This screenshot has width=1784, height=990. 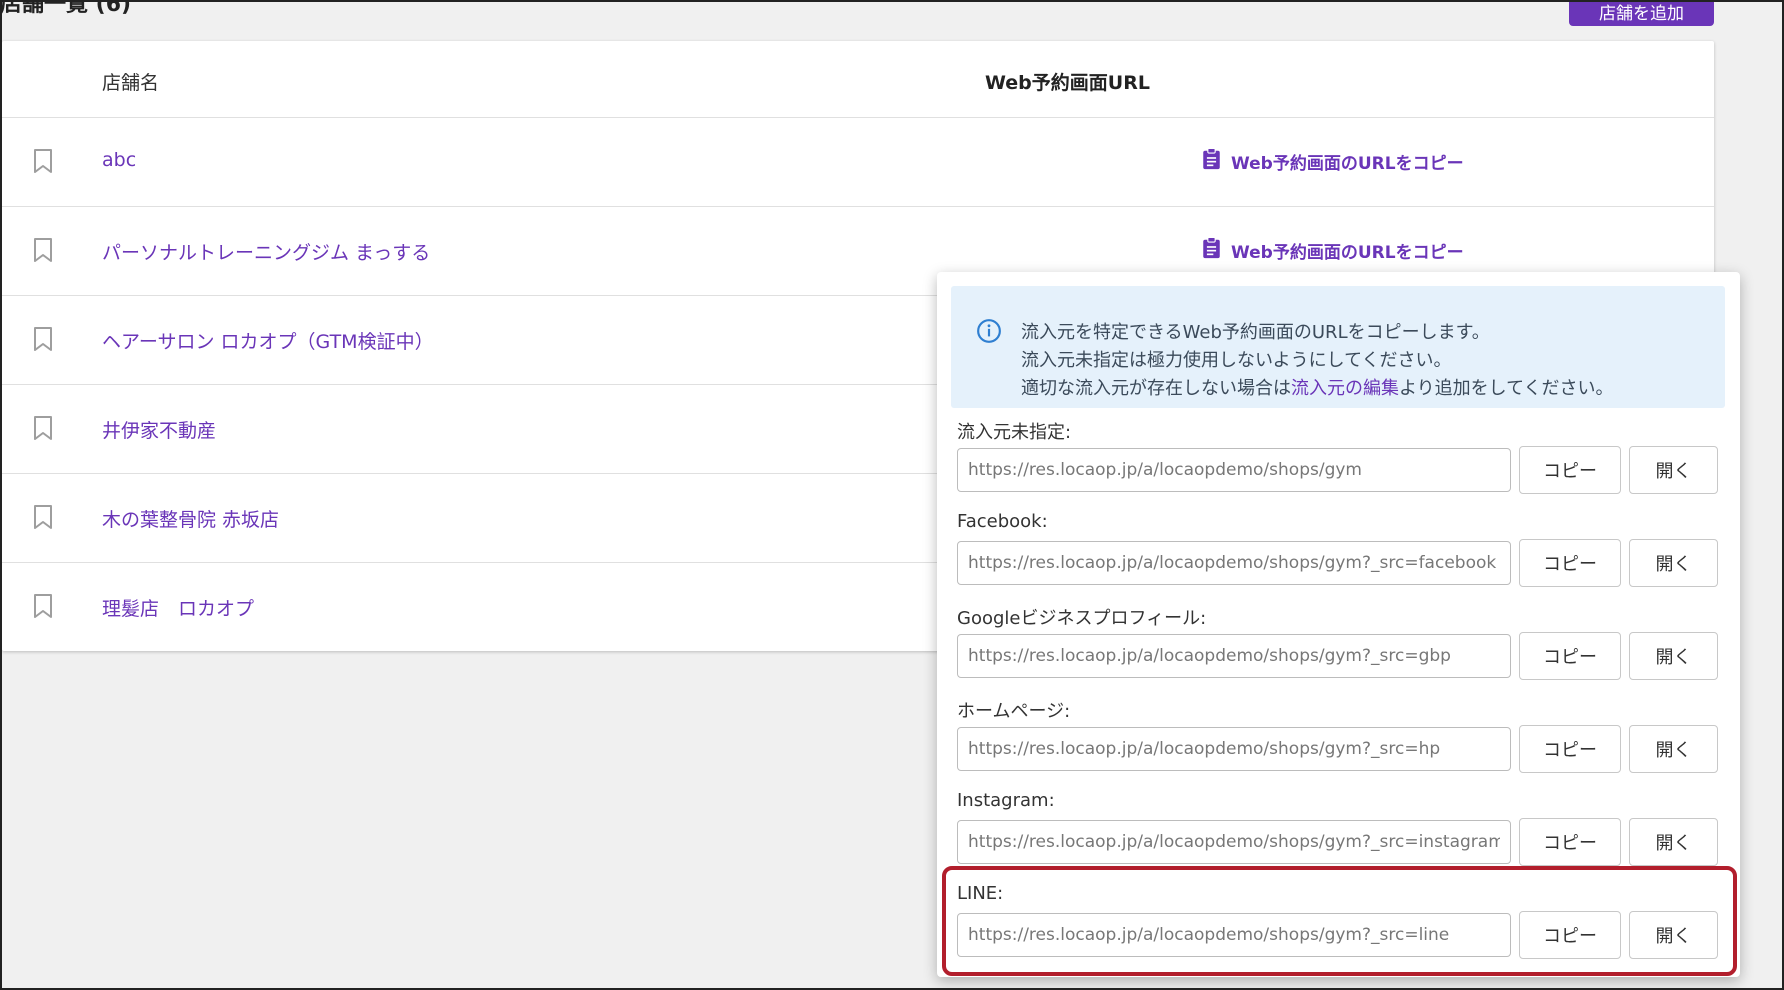 What do you see at coordinates (190, 518) in the screenshot?
I see `shop-name-link: 木の葉整骨院 赤坂店` at bounding box center [190, 518].